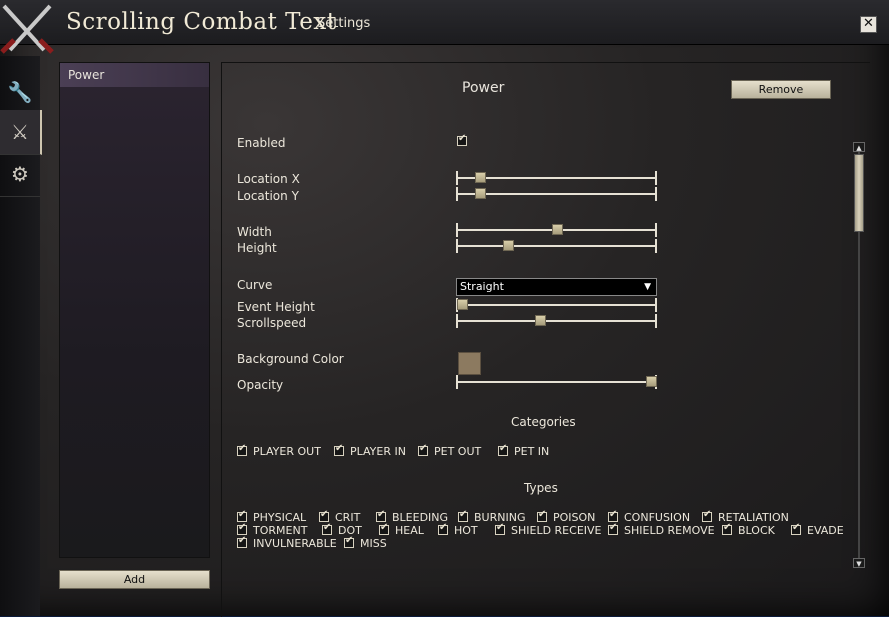 This screenshot has height=617, width=889. Describe the element at coordinates (491, 516) in the screenshot. I see `type-burning: BURNING` at that location.